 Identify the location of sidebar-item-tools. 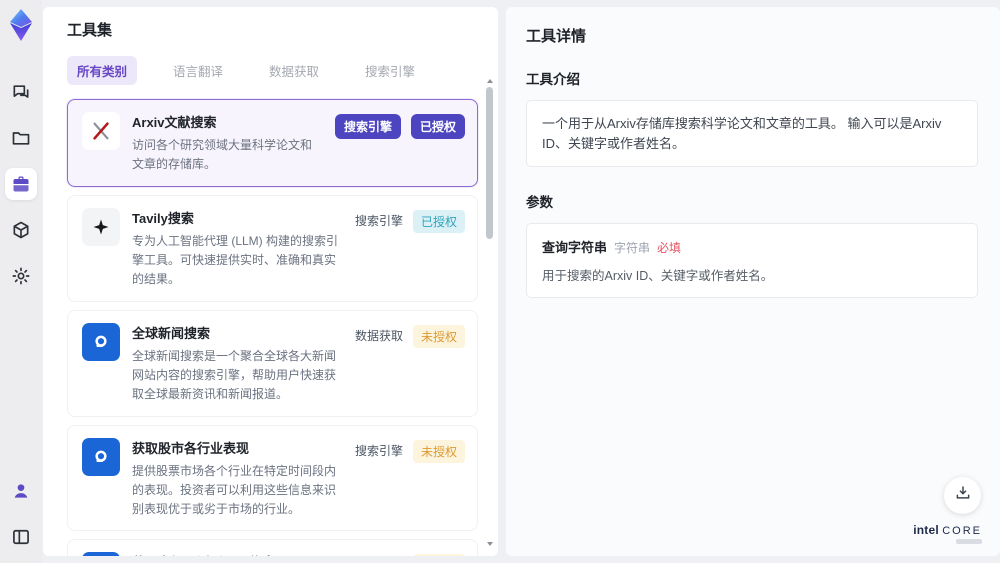
(21, 184).